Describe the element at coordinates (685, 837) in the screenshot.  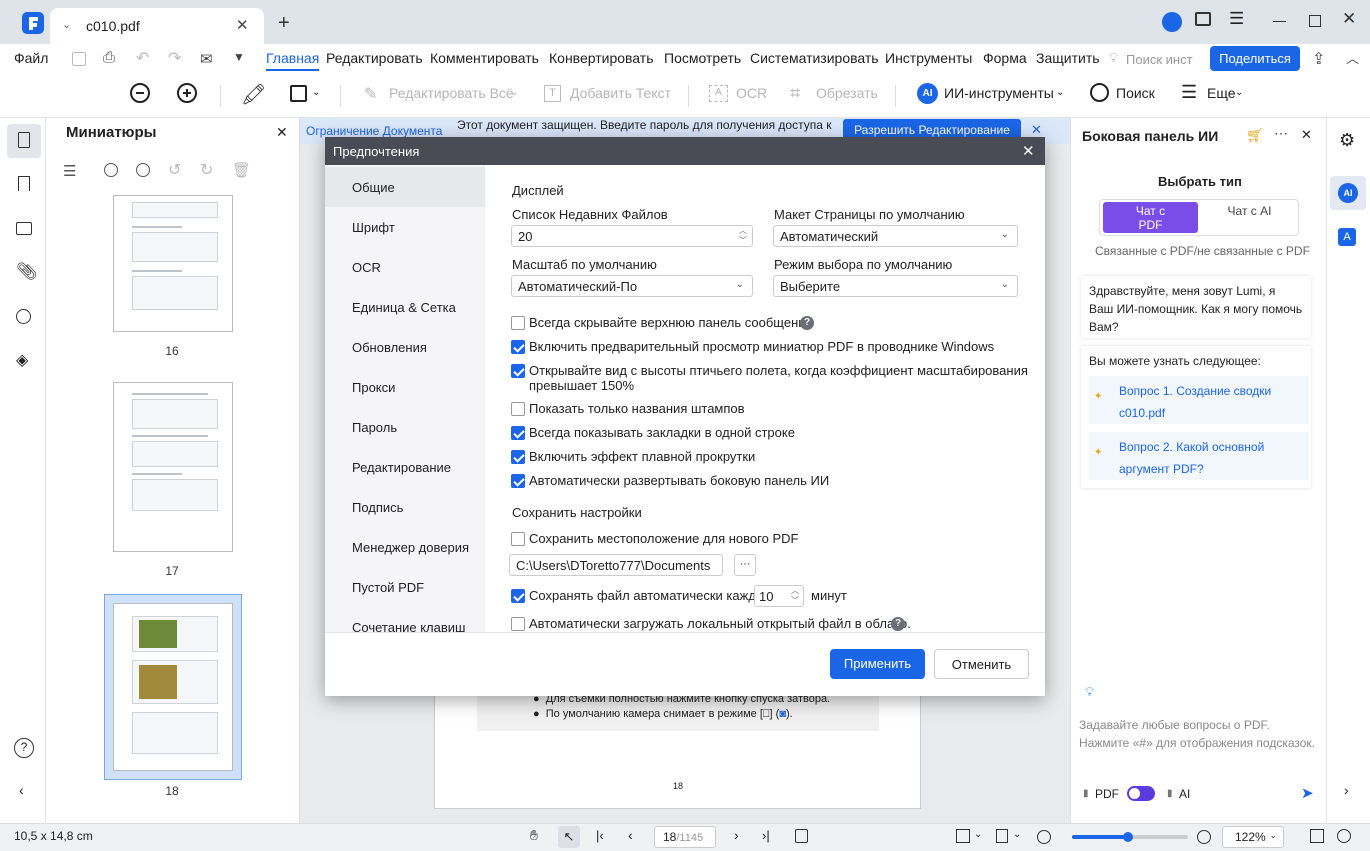
I see `page-input: 18/1145` at that location.